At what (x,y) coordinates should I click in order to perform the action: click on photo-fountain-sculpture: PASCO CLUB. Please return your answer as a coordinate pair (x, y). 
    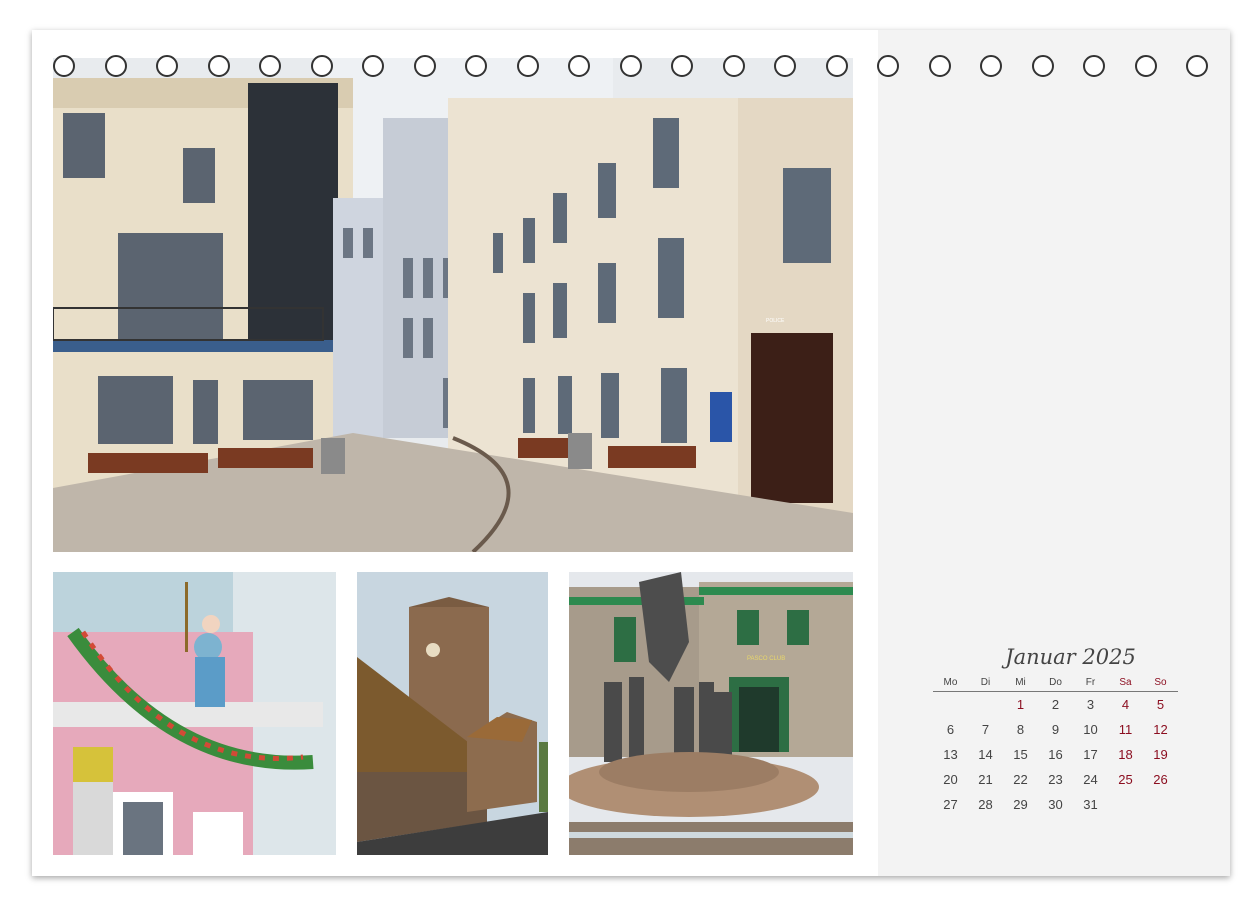
    Looking at the image, I should click on (711, 713).